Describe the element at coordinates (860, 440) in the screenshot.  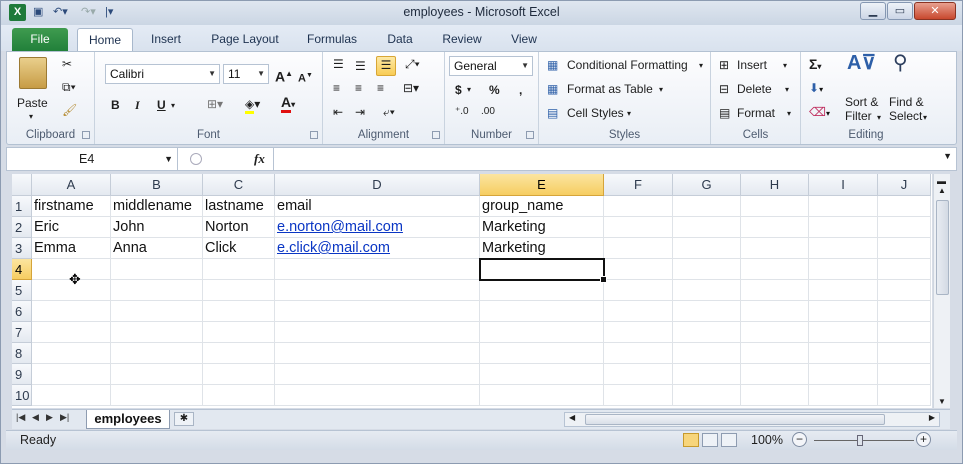
I see `zoom-slider-thumb` at that location.